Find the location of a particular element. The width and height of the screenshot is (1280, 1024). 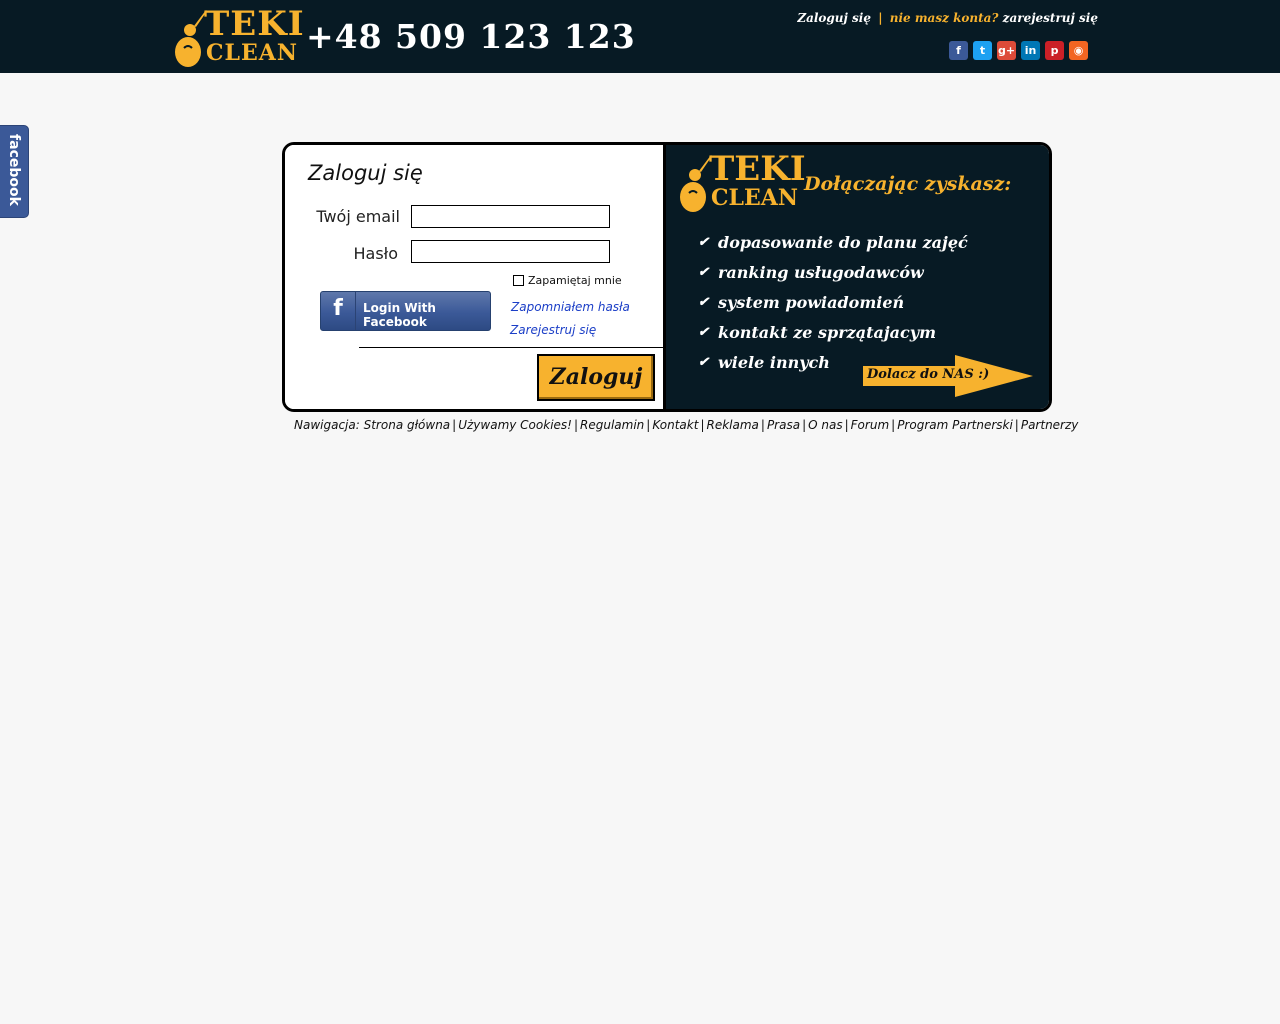

join-us-label: Dolacz do NAS :) is located at coordinates (928, 374).